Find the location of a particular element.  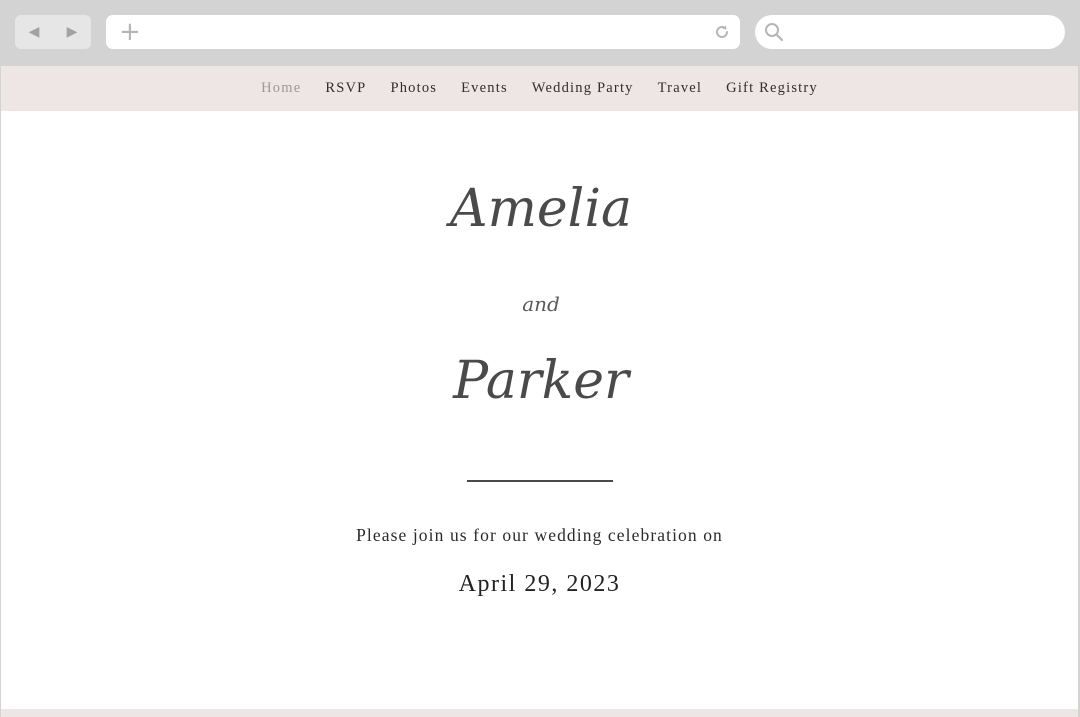

search-icon is located at coordinates (774, 32).